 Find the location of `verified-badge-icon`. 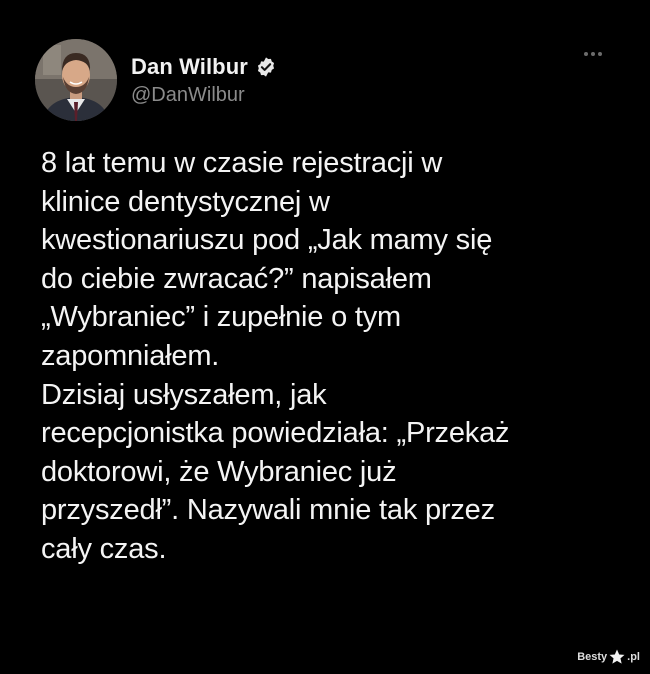

verified-badge-icon is located at coordinates (266, 67).